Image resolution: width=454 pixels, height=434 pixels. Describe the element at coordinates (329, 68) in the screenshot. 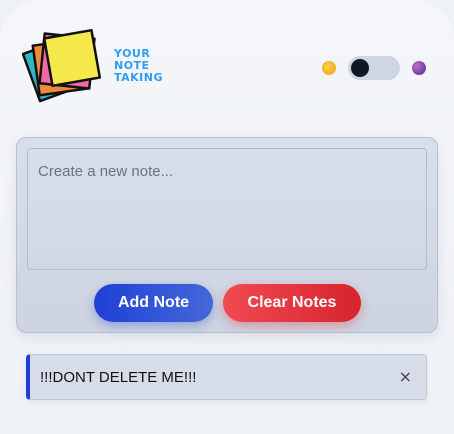

I see `sun-icon` at that location.